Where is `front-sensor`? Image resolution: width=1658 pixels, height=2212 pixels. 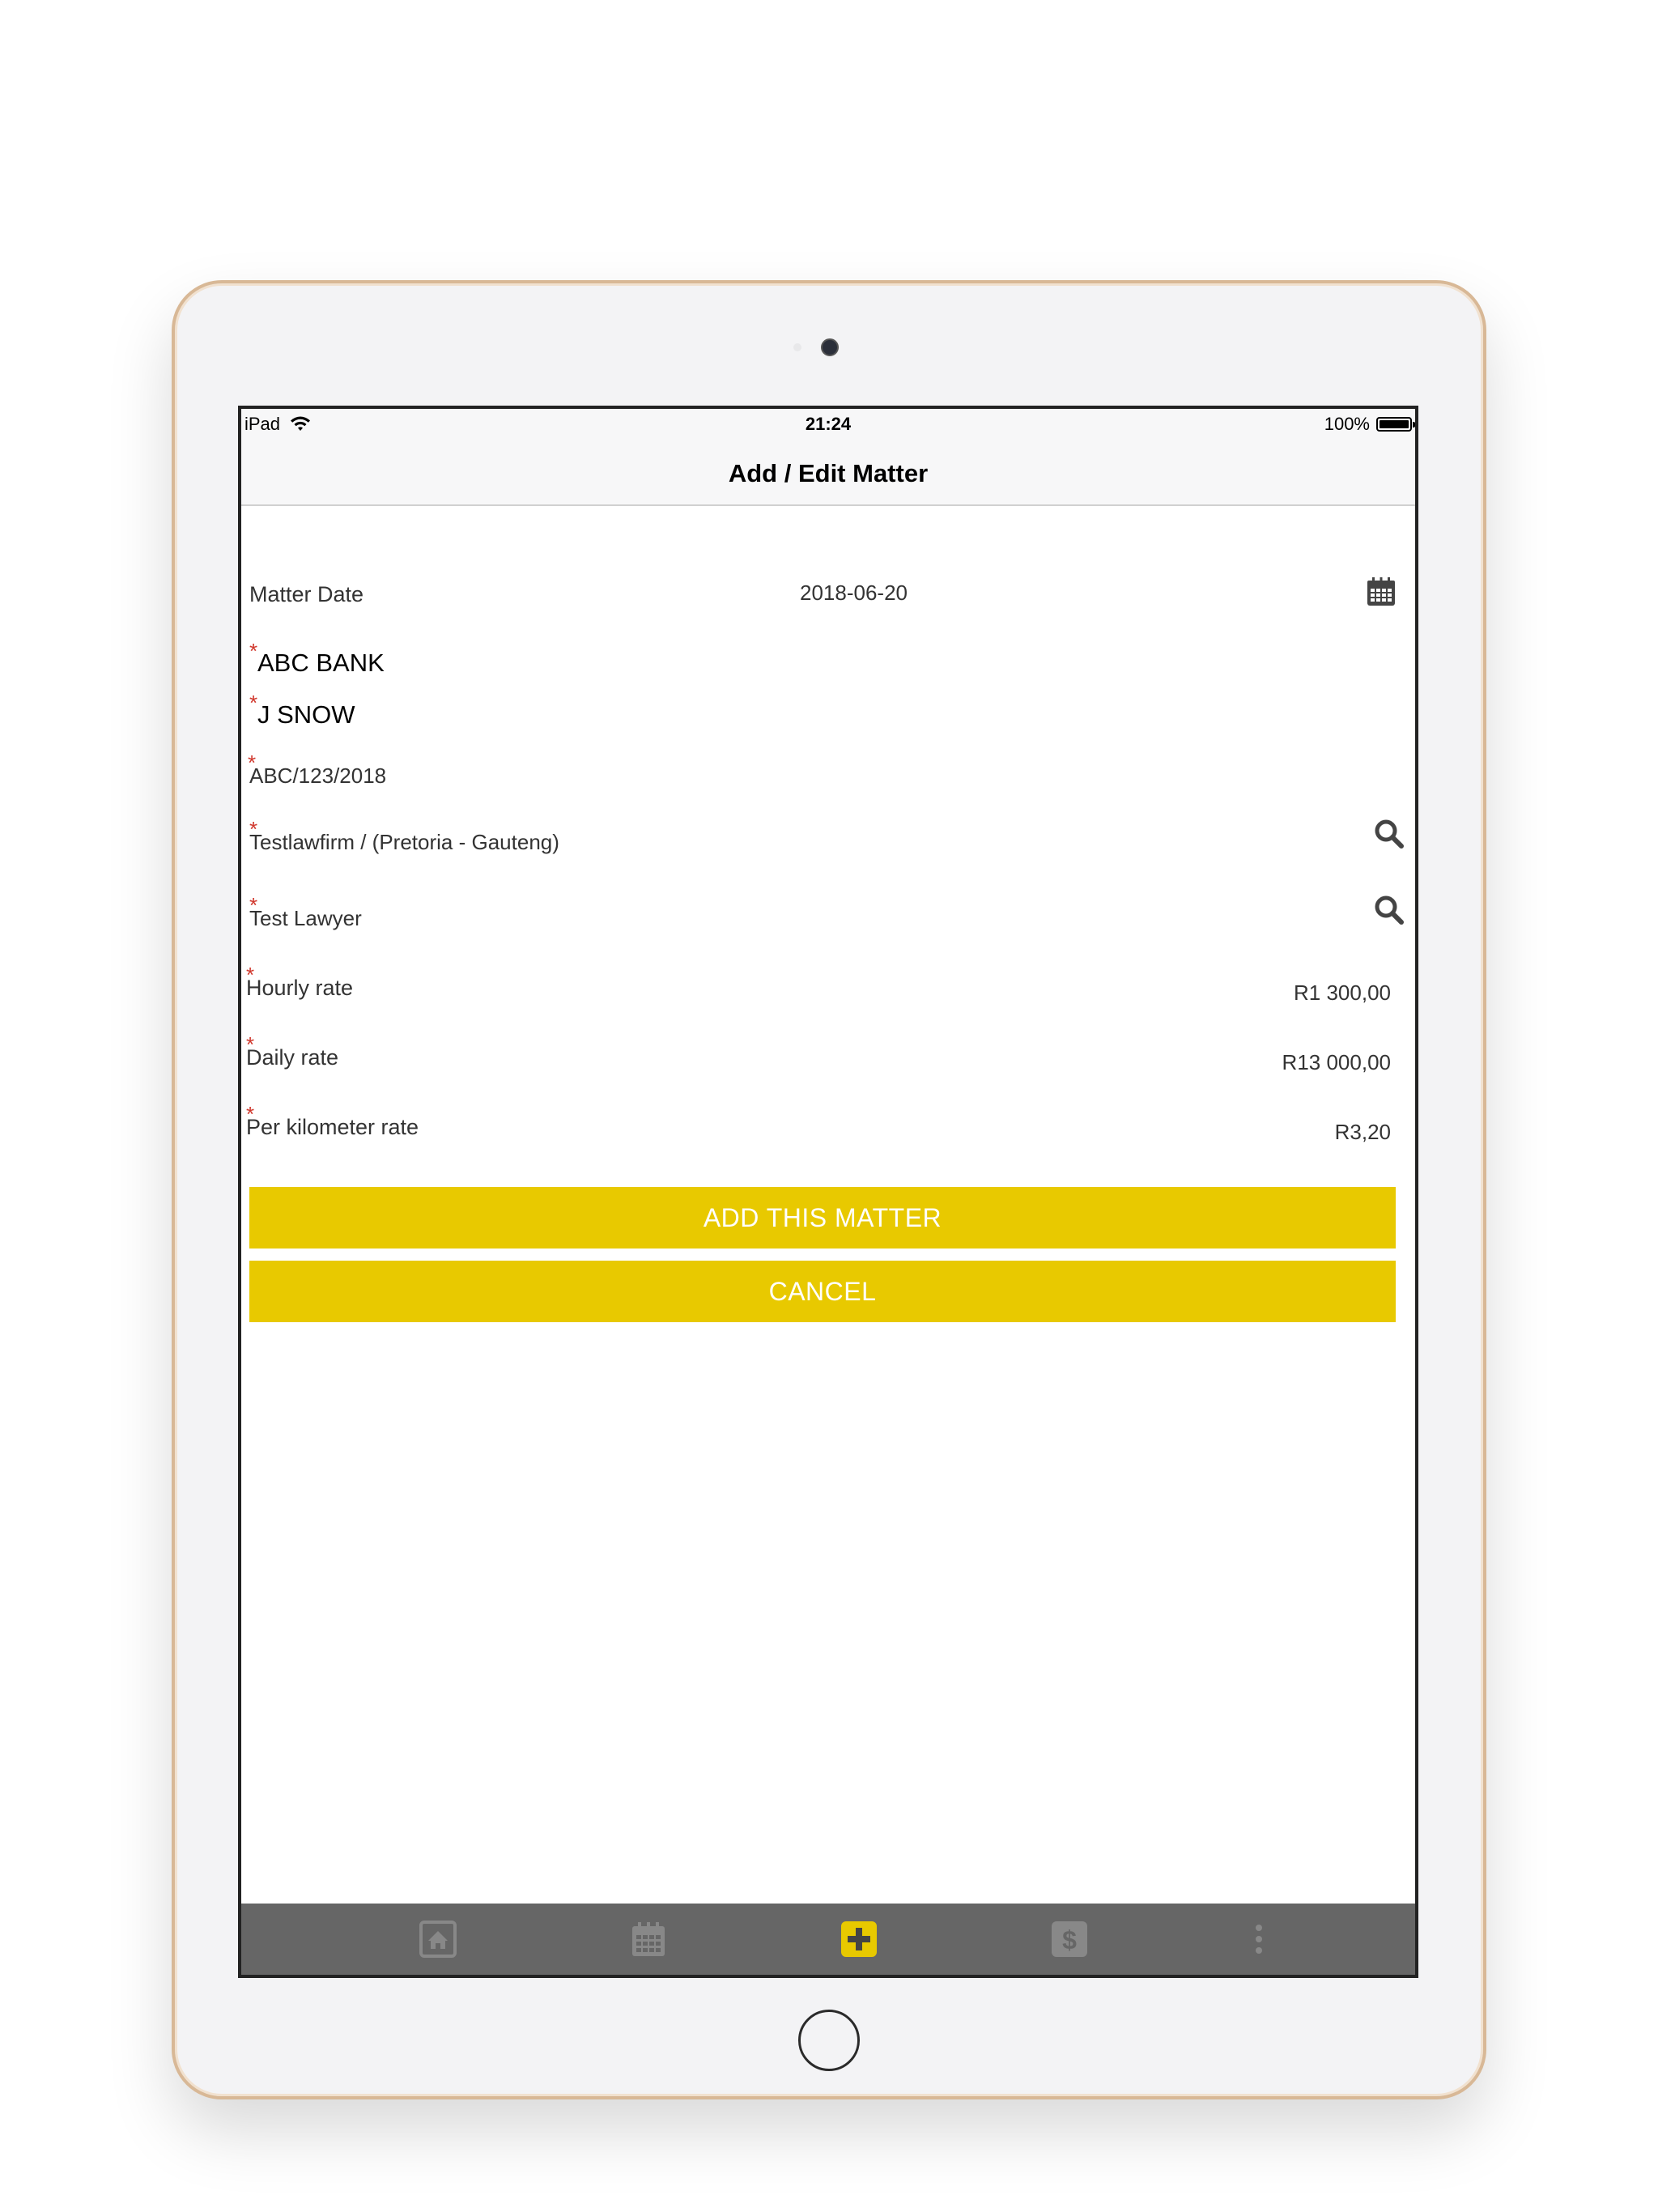
front-sensor is located at coordinates (797, 347).